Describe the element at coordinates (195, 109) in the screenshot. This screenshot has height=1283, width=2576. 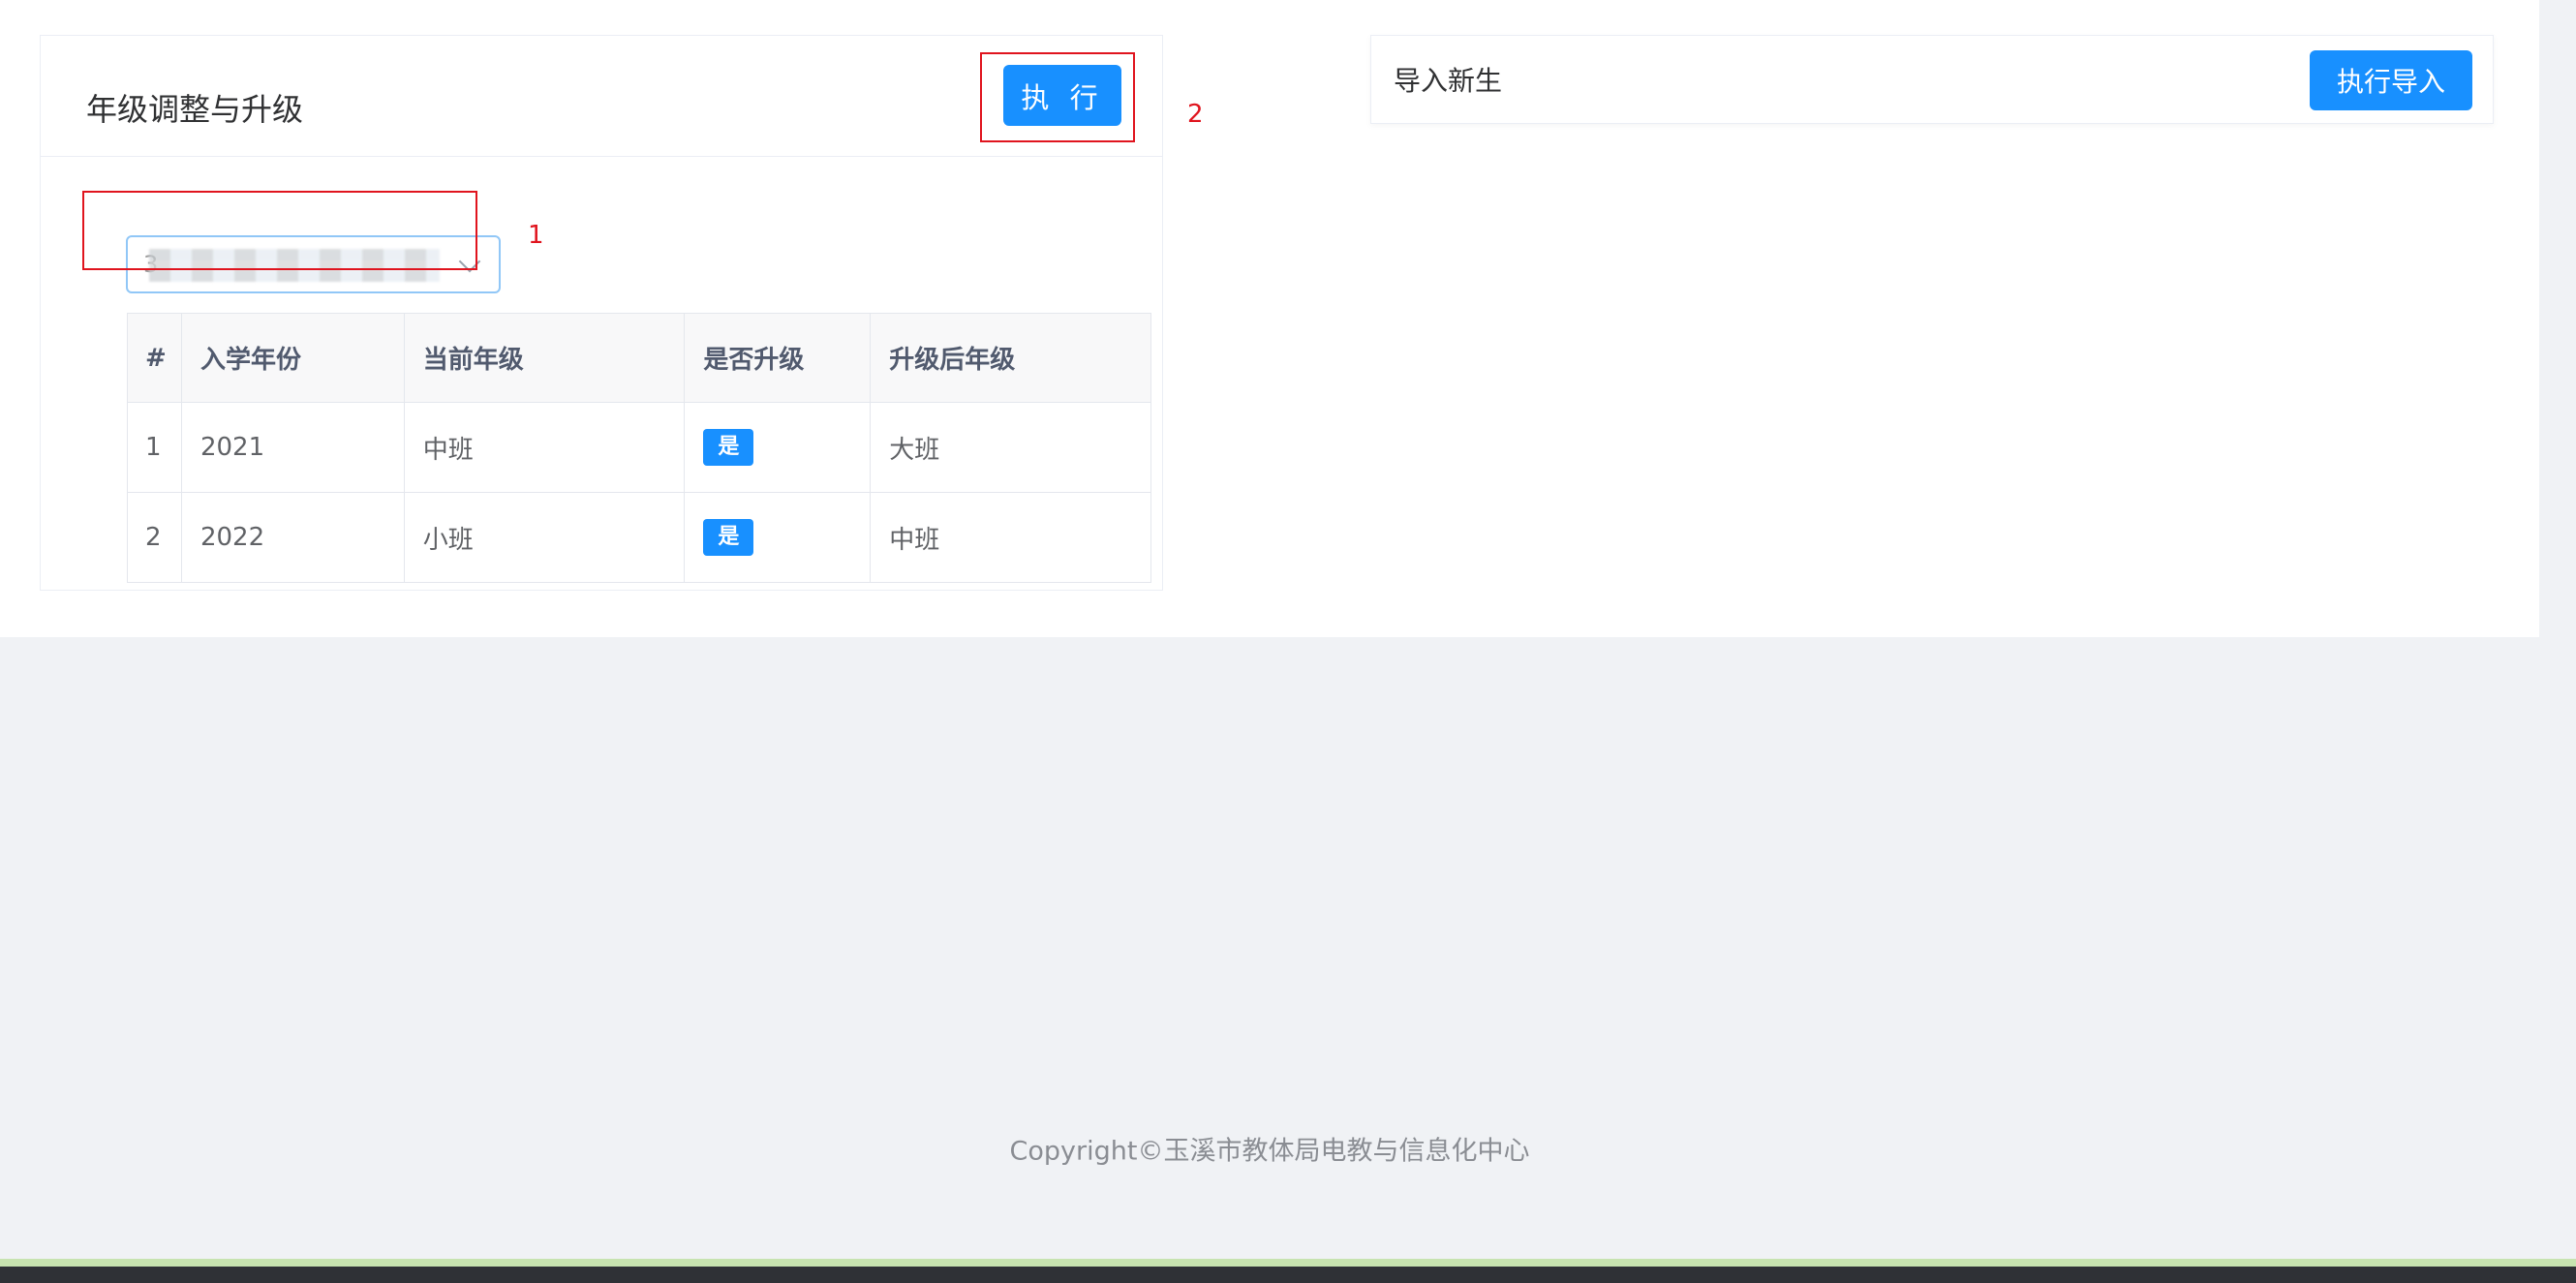
I see `card-title: 年级调整与升级` at that location.